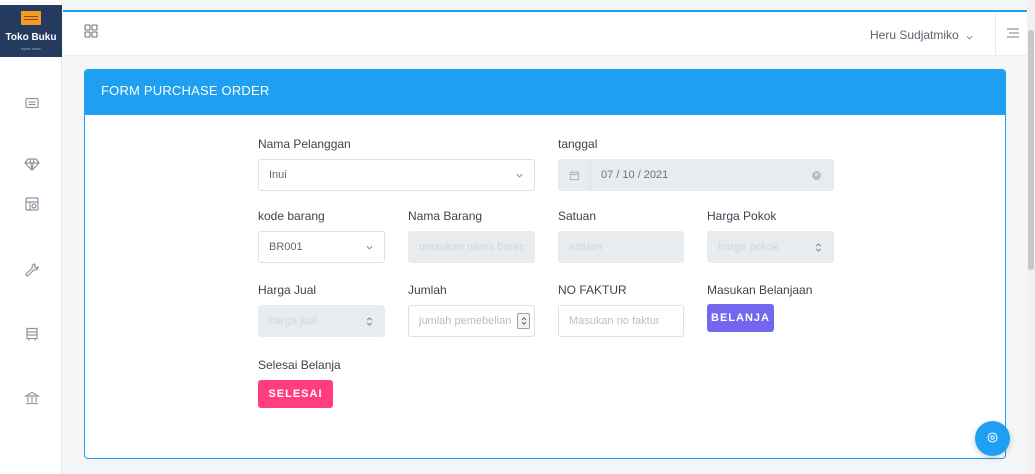 This screenshot has width=1035, height=474. Describe the element at coordinates (291, 216) in the screenshot. I see `kode-barang-label: kode barang` at that location.